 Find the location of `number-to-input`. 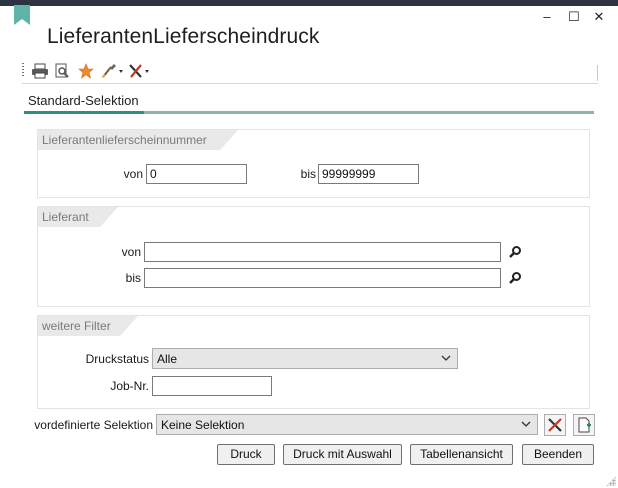

number-to-input is located at coordinates (368, 174).